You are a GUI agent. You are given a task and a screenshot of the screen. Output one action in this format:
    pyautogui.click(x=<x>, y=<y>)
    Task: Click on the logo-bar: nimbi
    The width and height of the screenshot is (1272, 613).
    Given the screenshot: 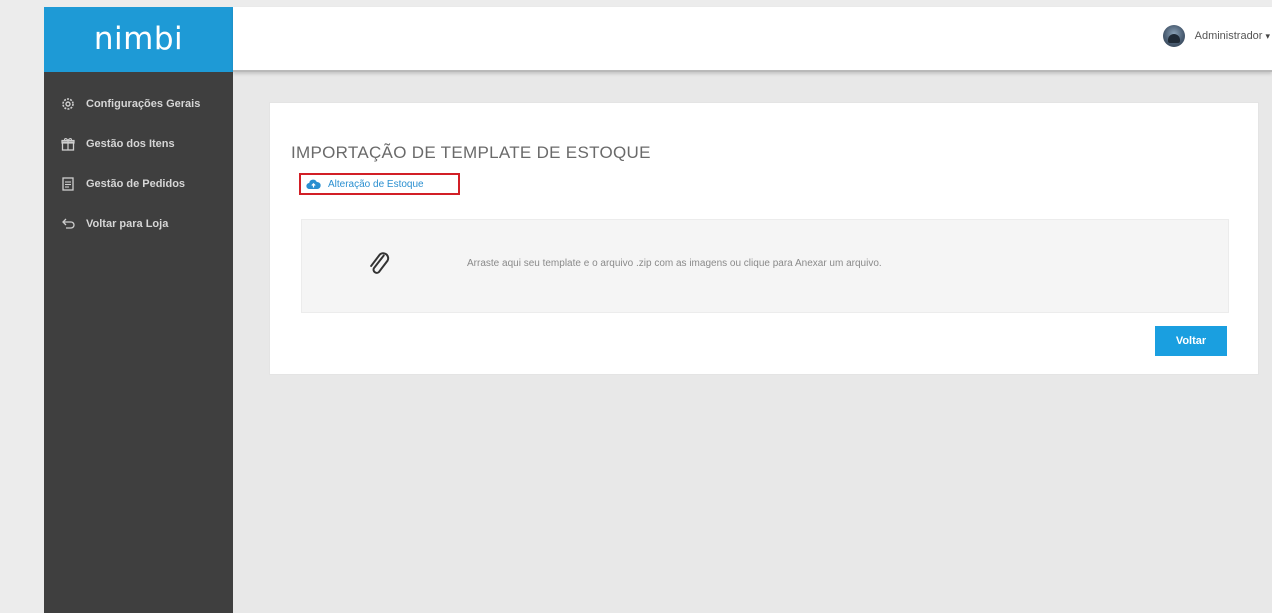 What is the action you would take?
    pyautogui.click(x=138, y=39)
    